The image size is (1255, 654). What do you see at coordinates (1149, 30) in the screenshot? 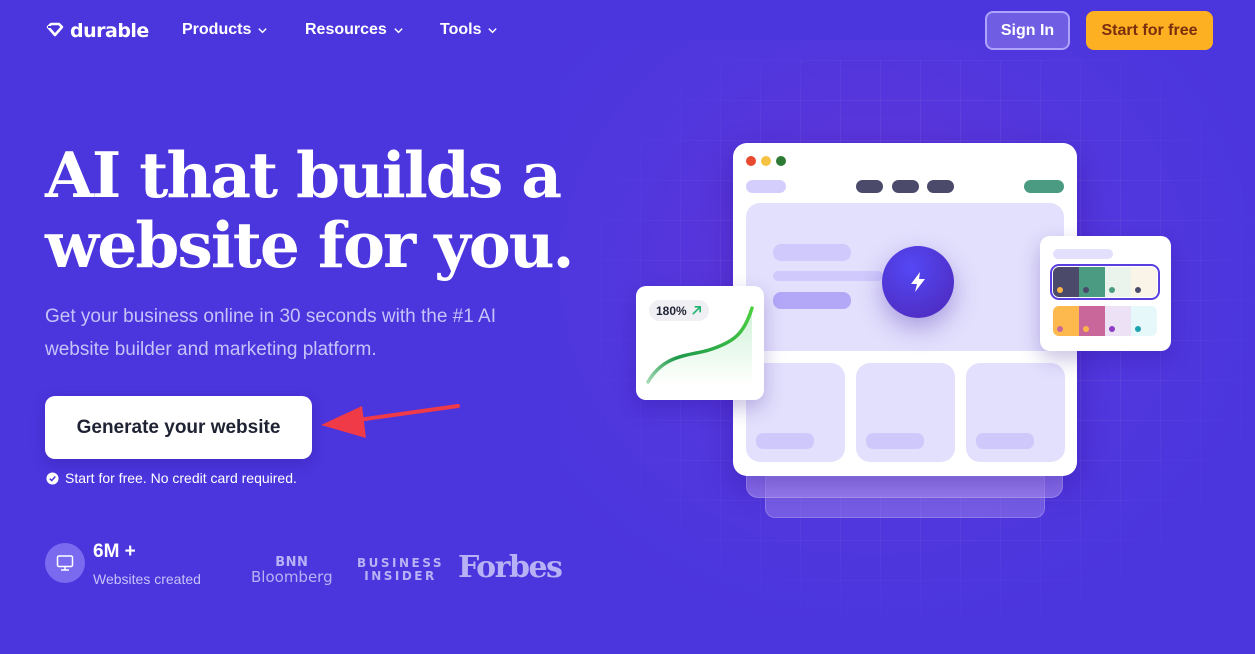
I see `start-for-free-button: Start for free` at bounding box center [1149, 30].